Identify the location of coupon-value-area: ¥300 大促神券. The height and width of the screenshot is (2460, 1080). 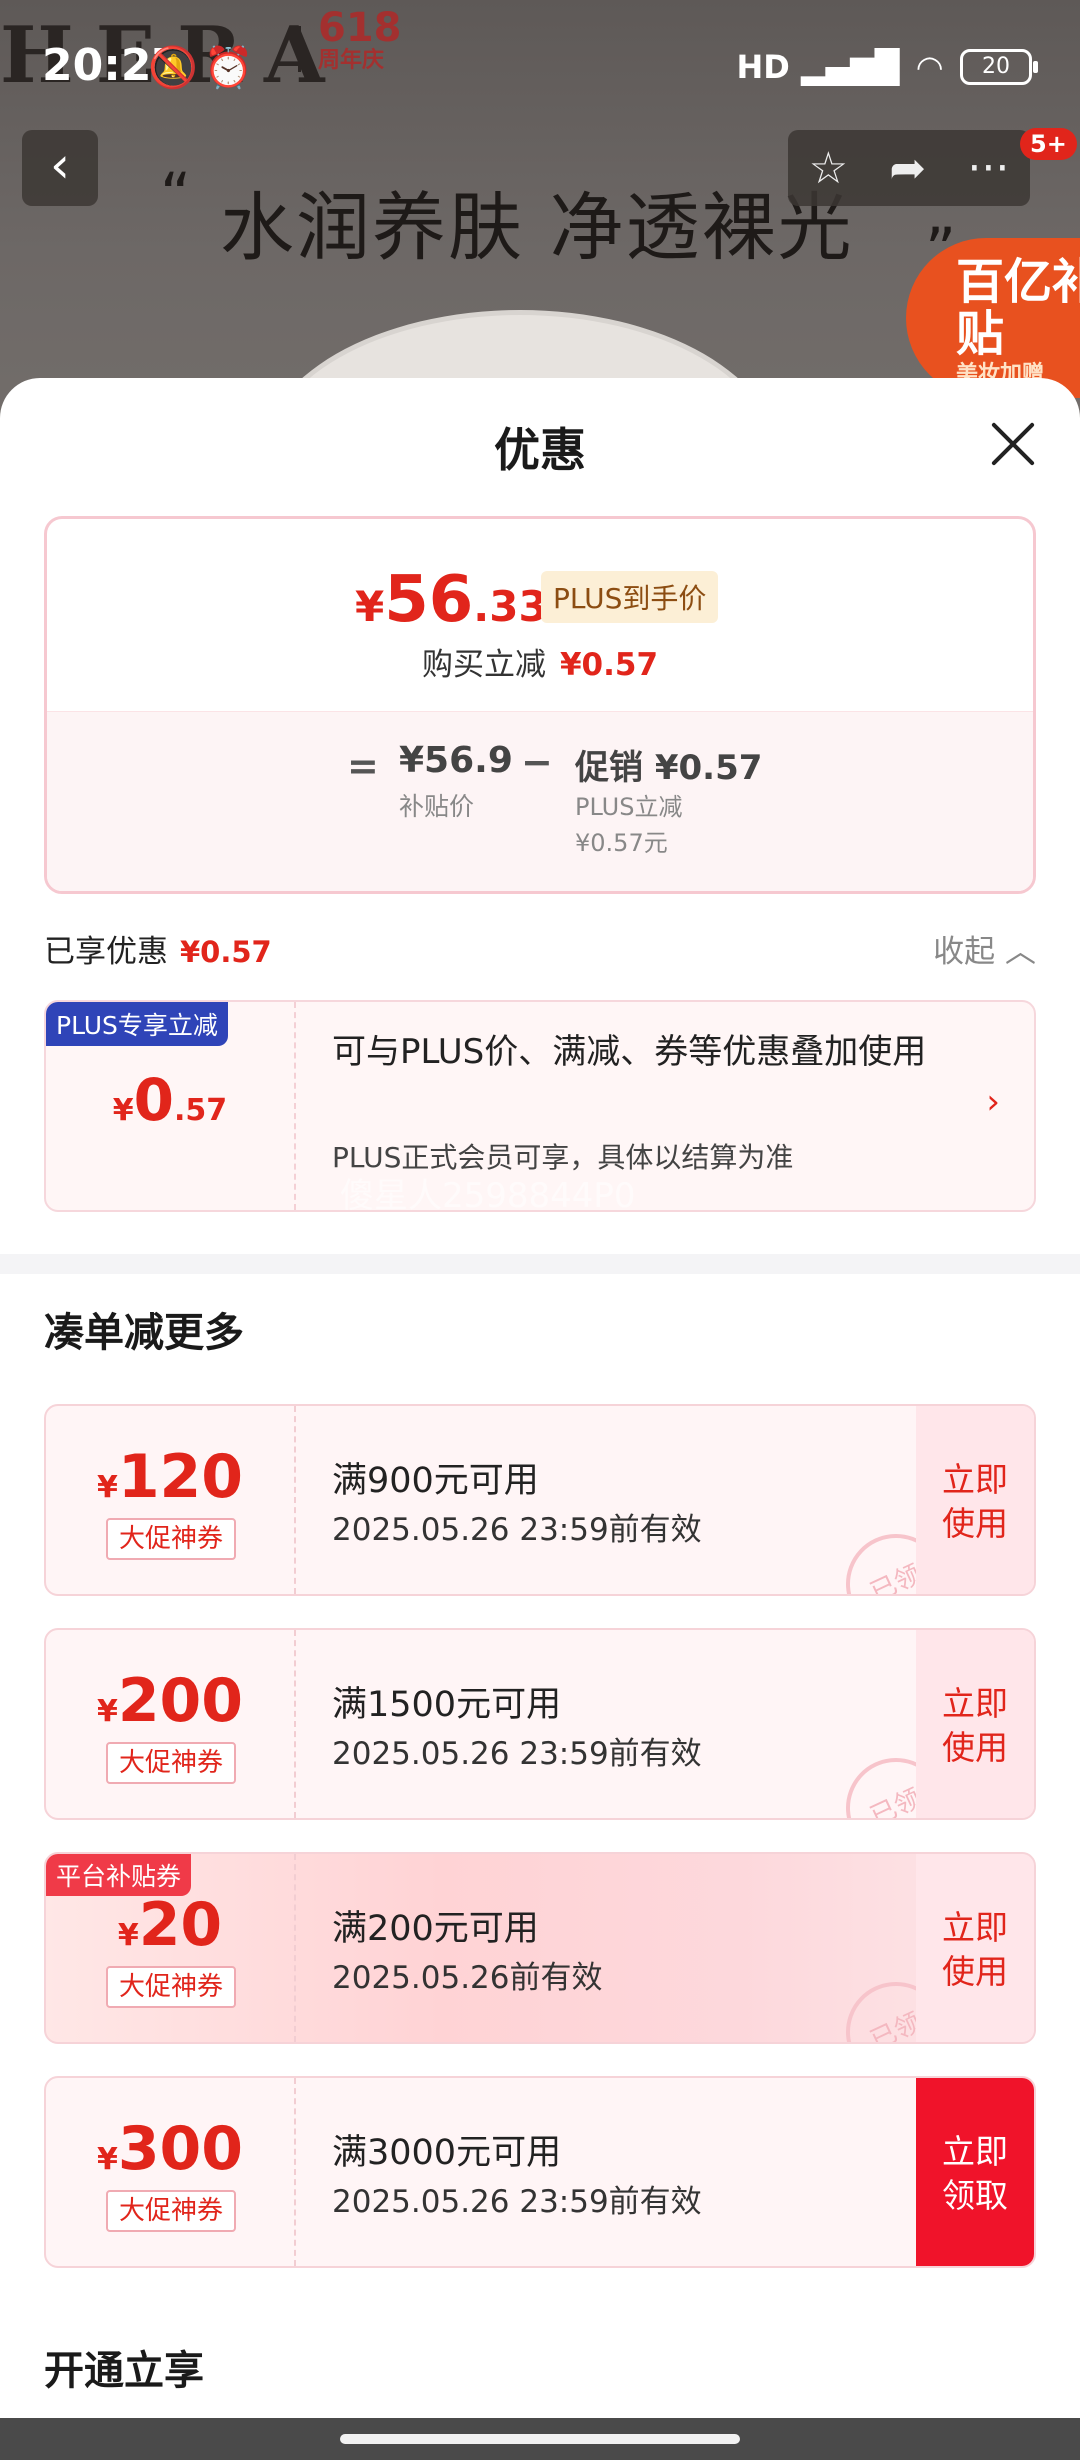
(171, 2172).